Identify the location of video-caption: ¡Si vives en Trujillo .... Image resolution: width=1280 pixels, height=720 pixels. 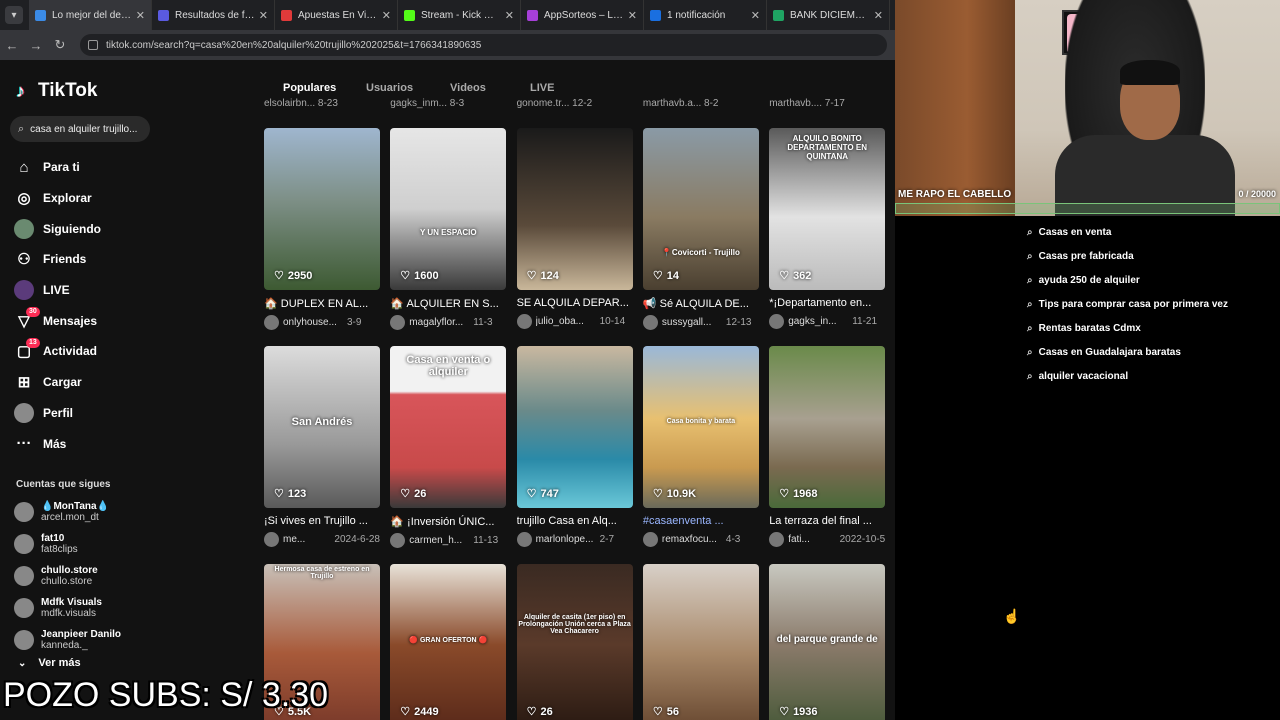
(322, 521).